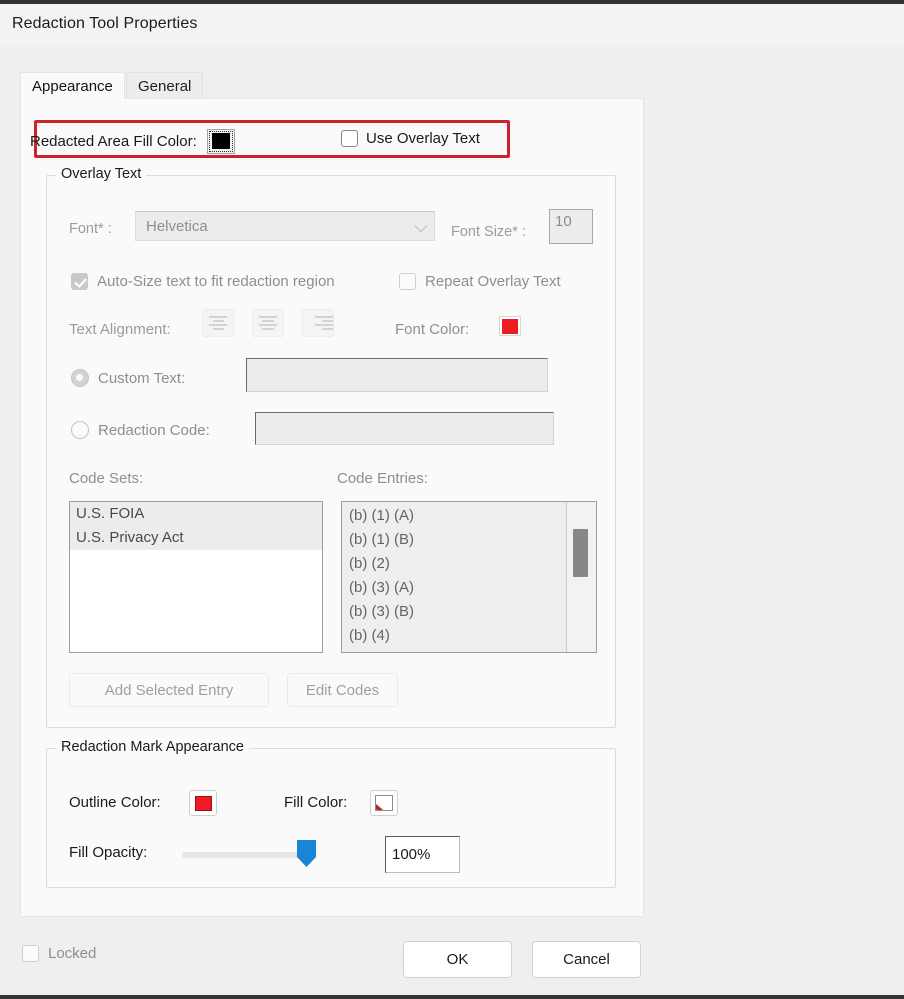 Image resolution: width=904 pixels, height=999 pixels. I want to click on repeat-overlay-text-label: Repeat Overlay Text, so click(493, 281).